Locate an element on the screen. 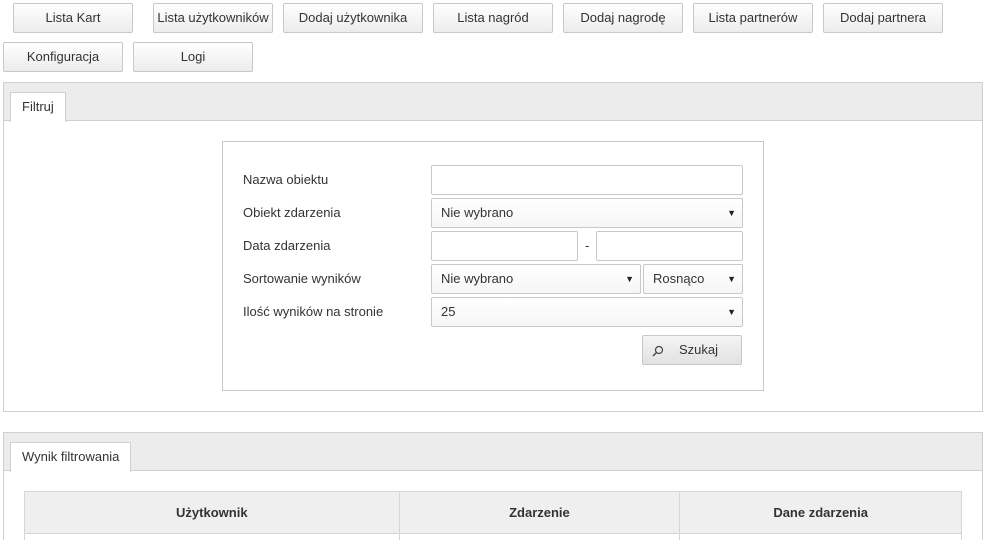 This screenshot has height=540, width=993. table-row is located at coordinates (493, 536).